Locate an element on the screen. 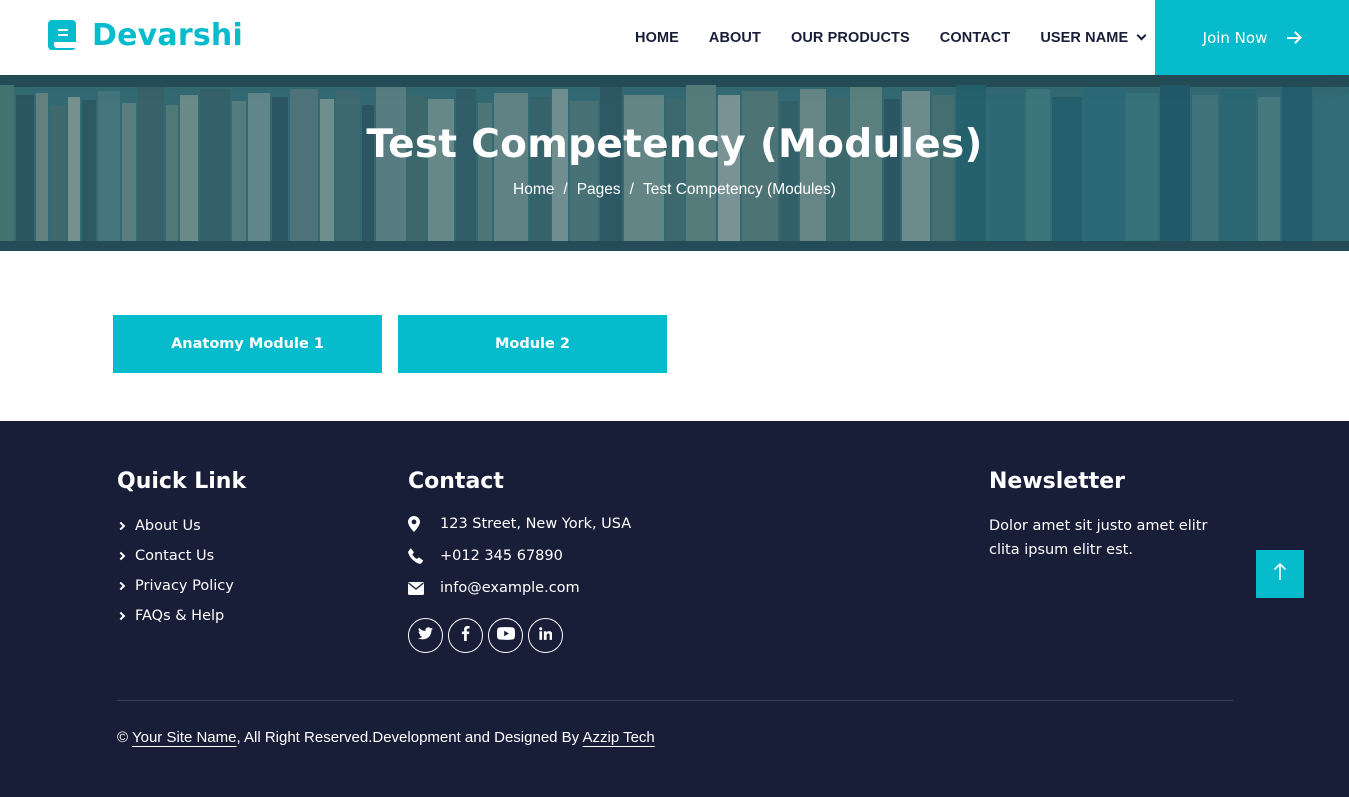 Image resolution: width=1349 pixels, height=797 pixels. facebook-icon is located at coordinates (465, 635).